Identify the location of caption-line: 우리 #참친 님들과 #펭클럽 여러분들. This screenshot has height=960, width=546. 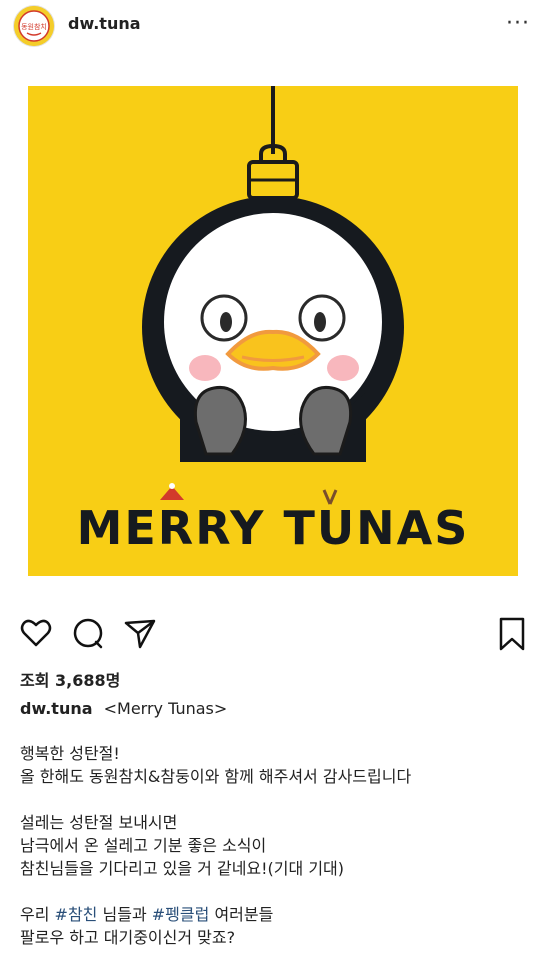
(275, 914).